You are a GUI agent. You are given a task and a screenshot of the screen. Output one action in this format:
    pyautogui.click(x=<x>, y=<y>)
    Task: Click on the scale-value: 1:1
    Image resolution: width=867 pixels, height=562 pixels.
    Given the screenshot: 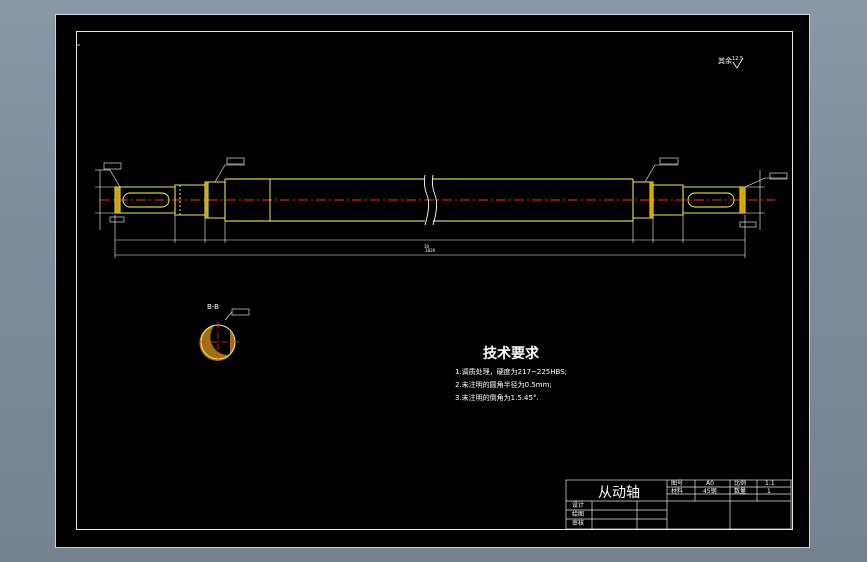 What is the action you would take?
    pyautogui.click(x=770, y=483)
    